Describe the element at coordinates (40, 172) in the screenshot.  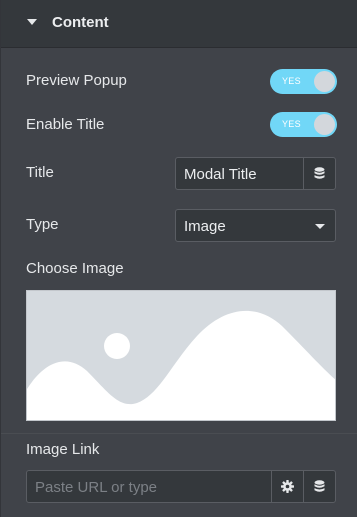
I see `title-label: Title` at that location.